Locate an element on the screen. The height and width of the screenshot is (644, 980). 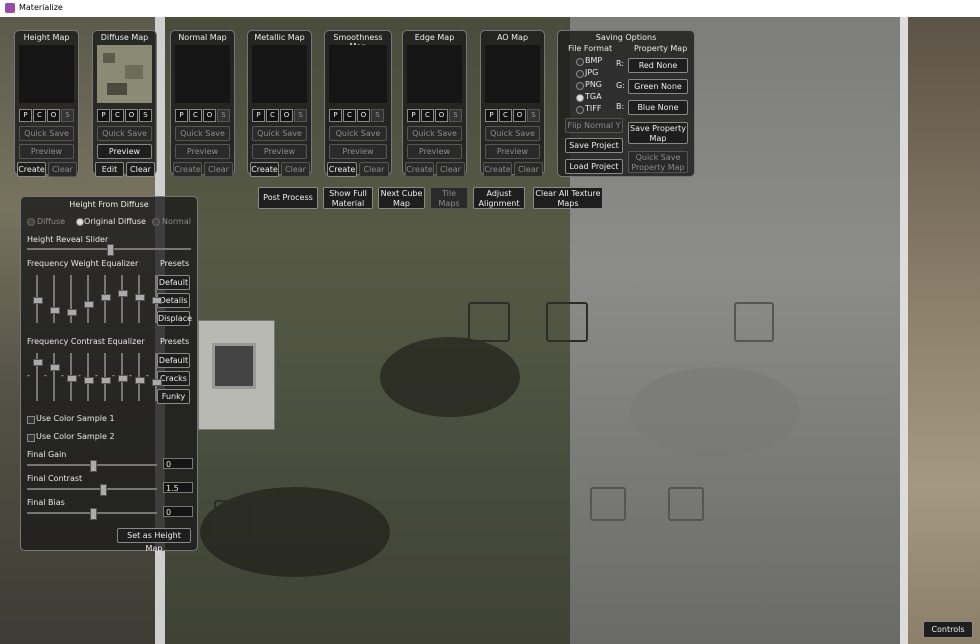
load-project-button: Load Project is located at coordinates (594, 166).